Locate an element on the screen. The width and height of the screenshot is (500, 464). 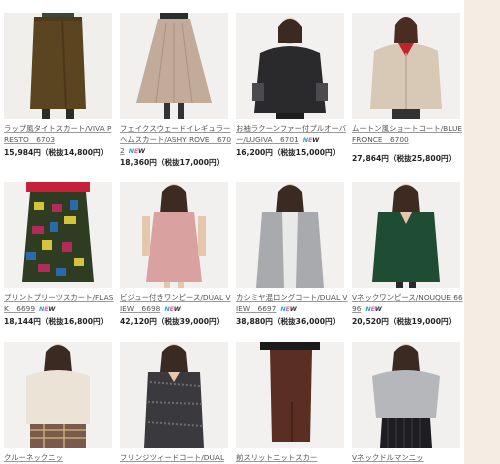
product-price: 18,360円（税抜17,000円） is located at coordinates (172, 162).